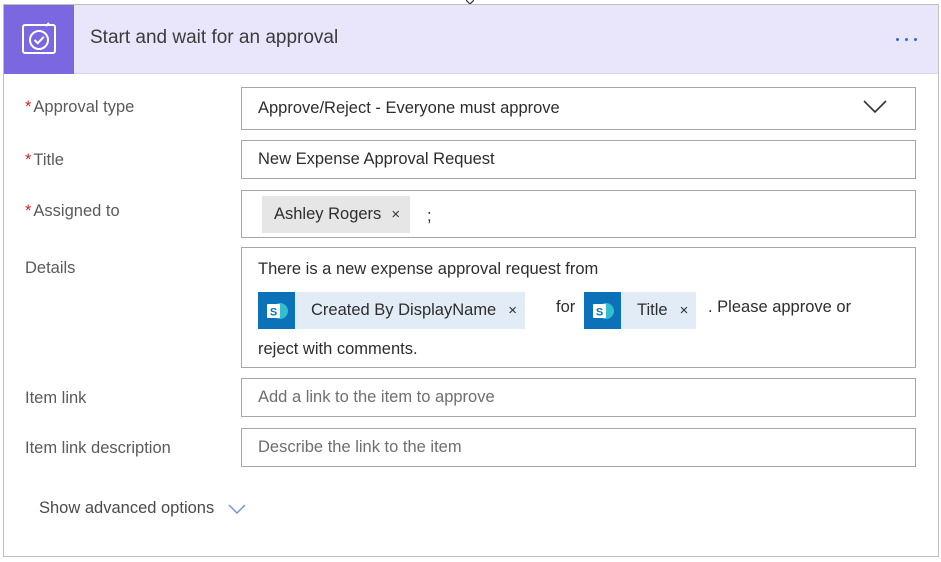 This screenshot has width=941, height=562. I want to click on approval-type-label: * Approval type, so click(80, 107).